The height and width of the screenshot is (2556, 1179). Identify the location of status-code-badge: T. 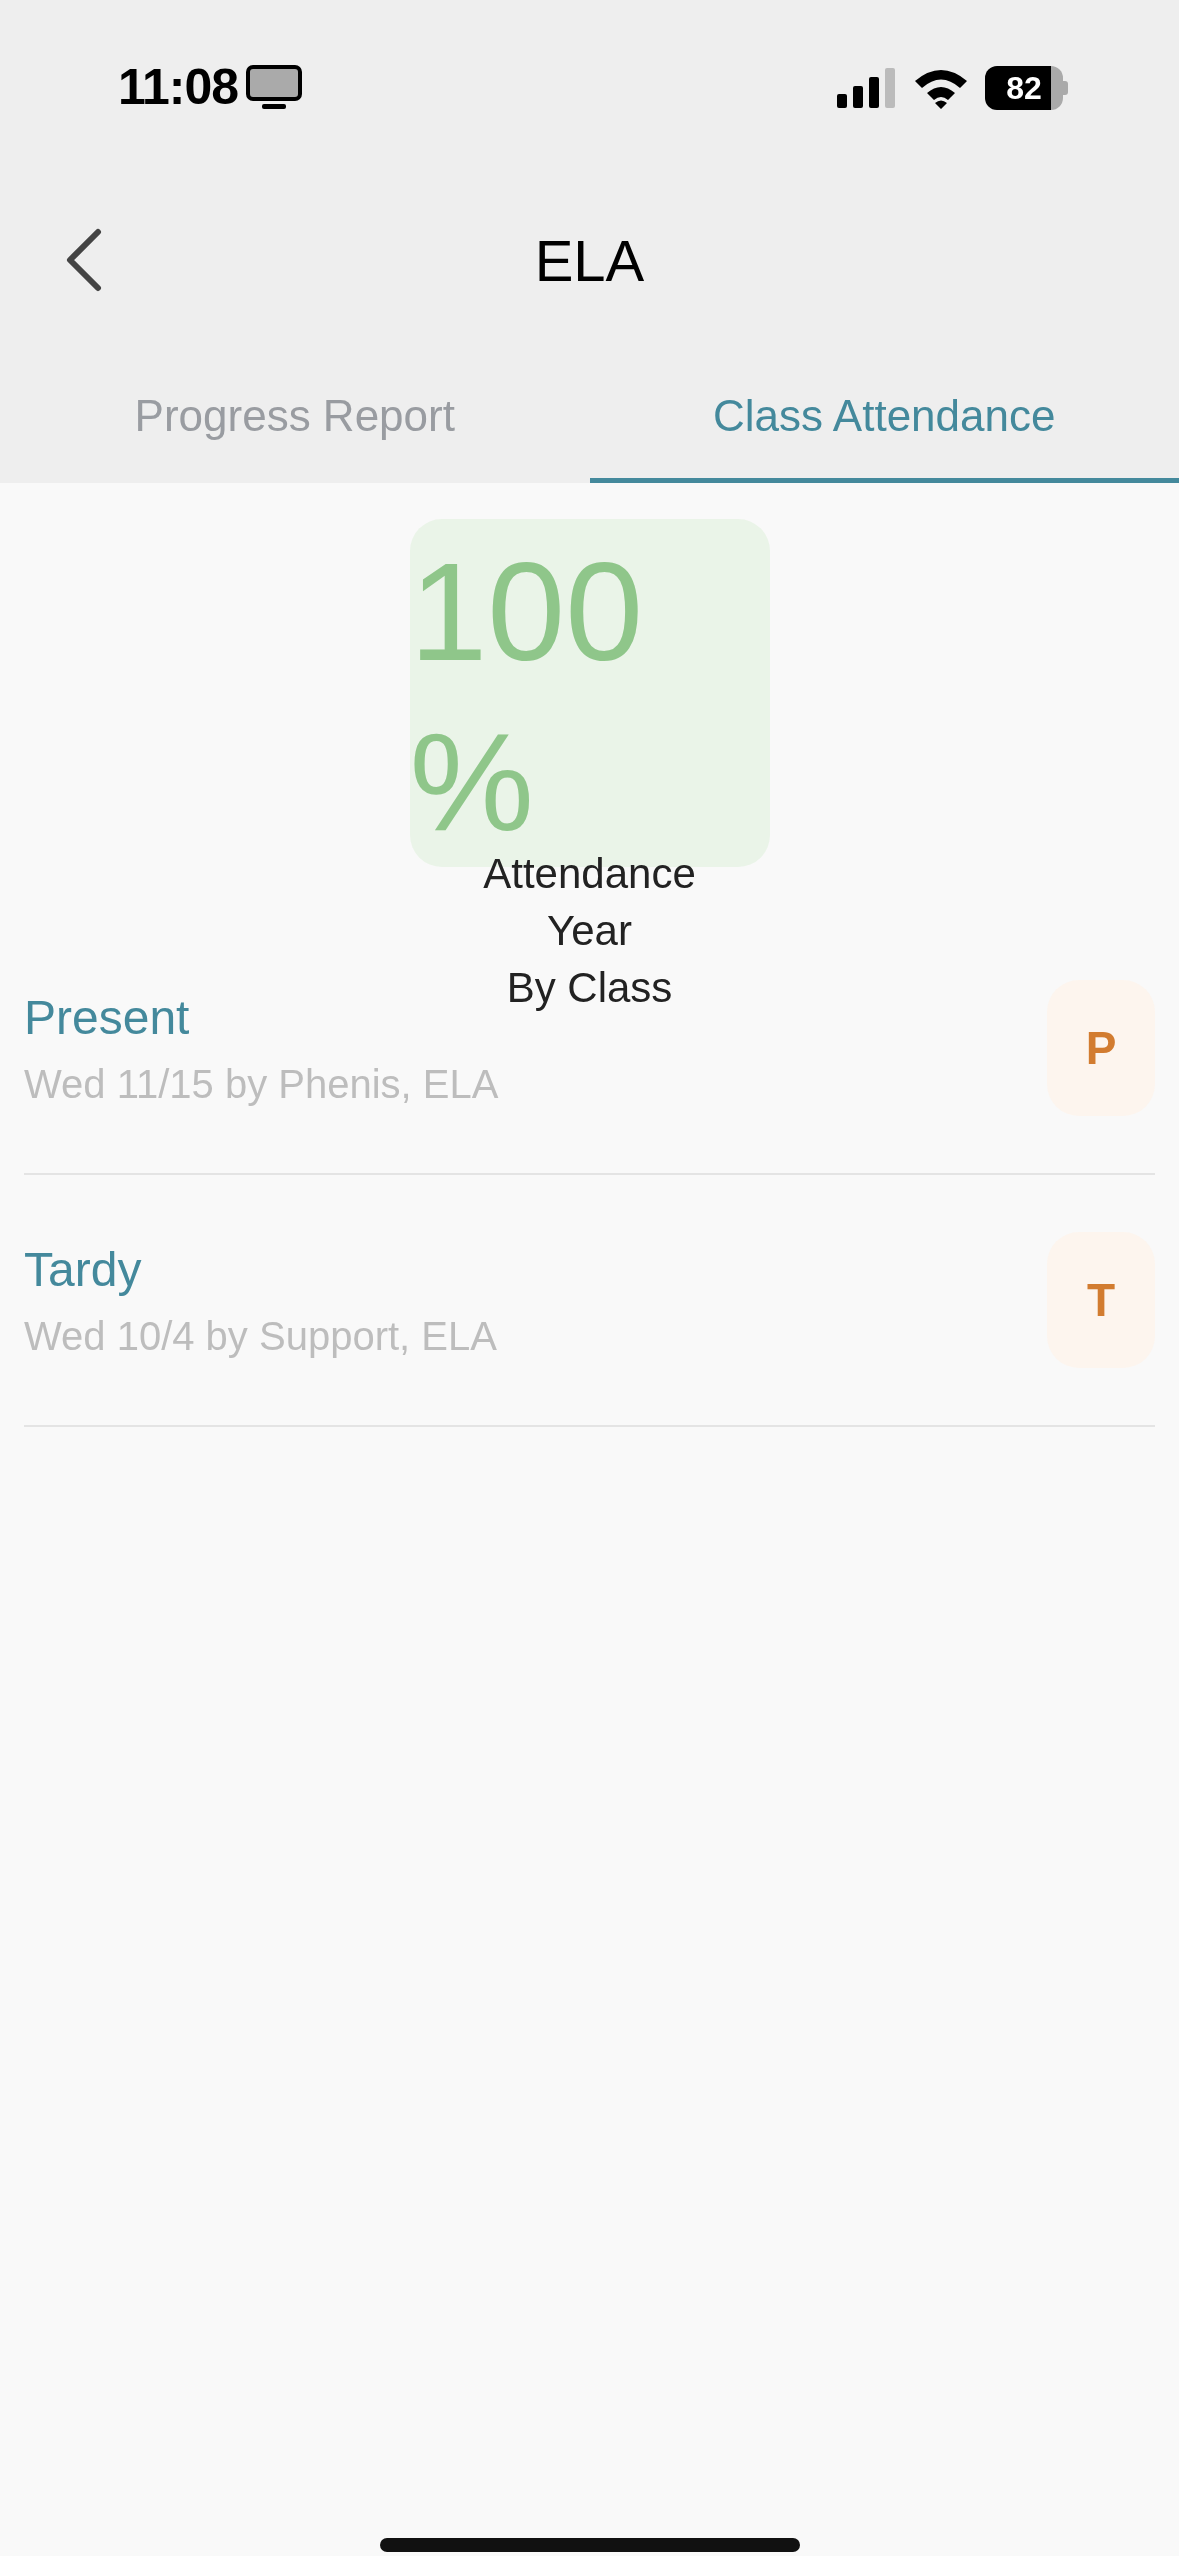
(1101, 1300).